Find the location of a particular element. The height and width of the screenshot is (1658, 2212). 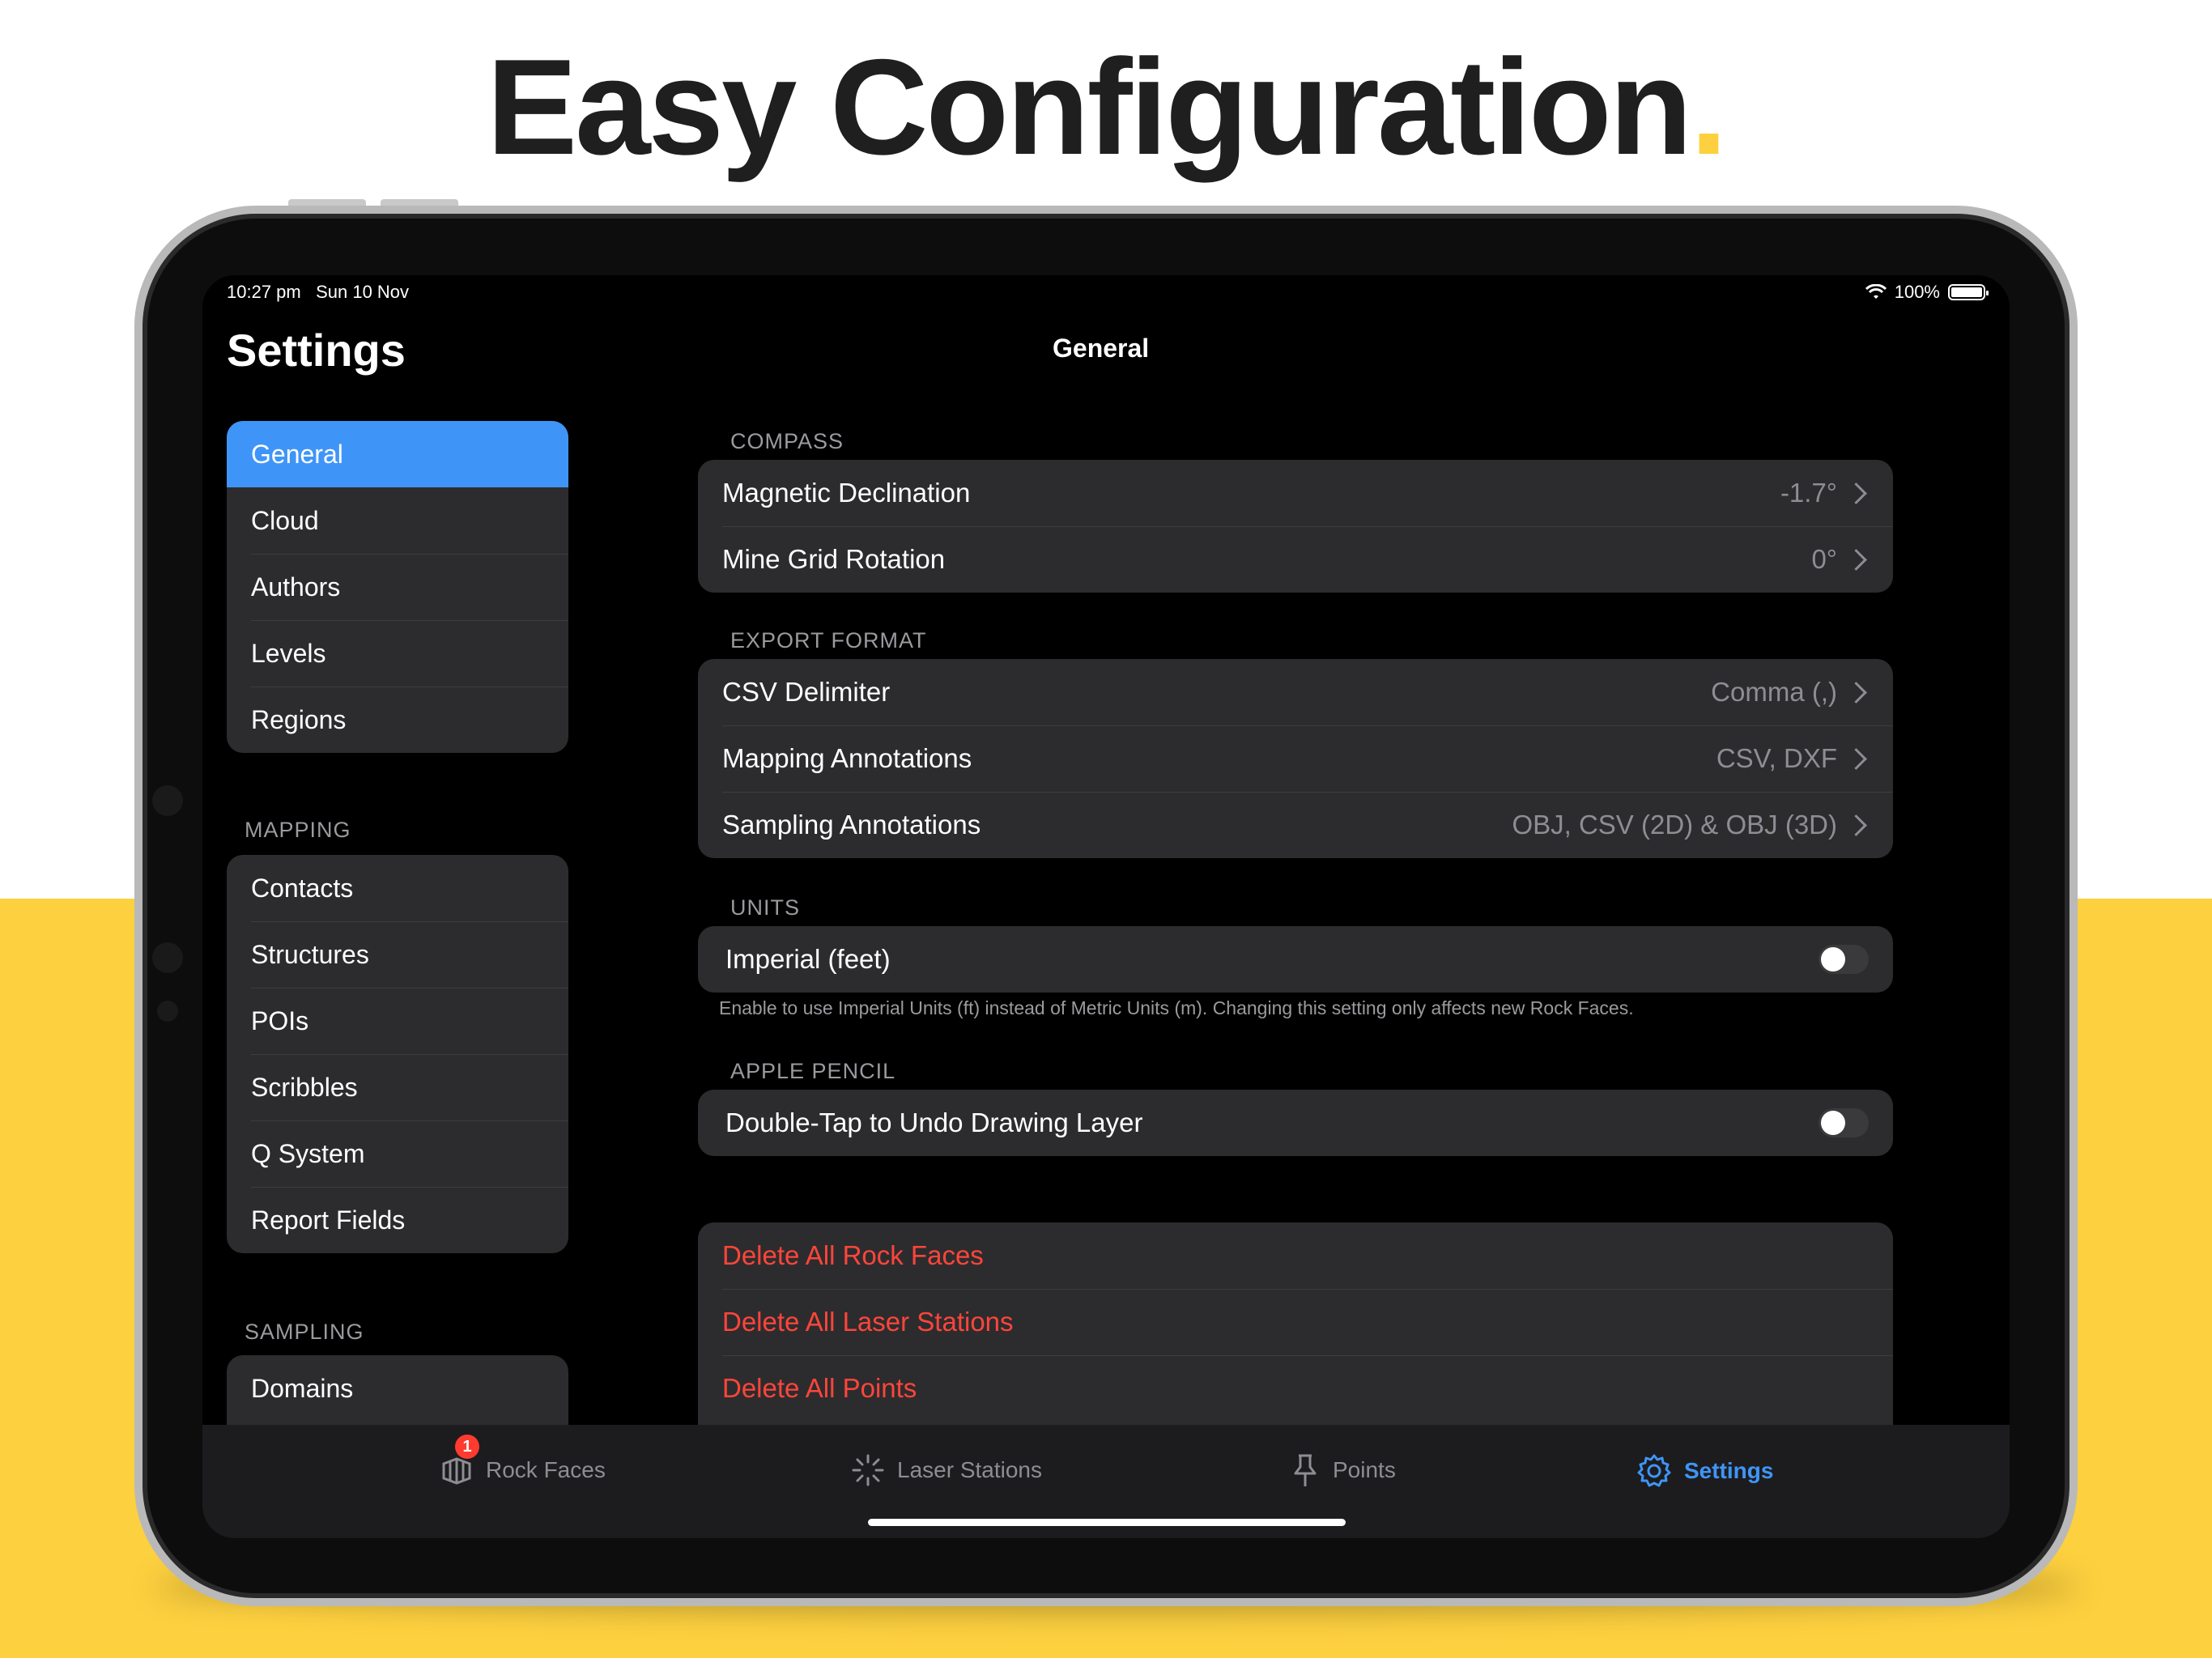

apple-pencil-group: Double-Tap to Undo Drawing Layer is located at coordinates (1296, 1123).